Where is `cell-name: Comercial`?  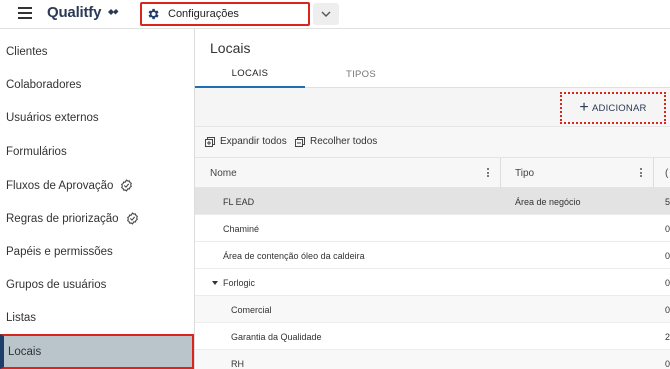 cell-name: Comercial is located at coordinates (251, 309).